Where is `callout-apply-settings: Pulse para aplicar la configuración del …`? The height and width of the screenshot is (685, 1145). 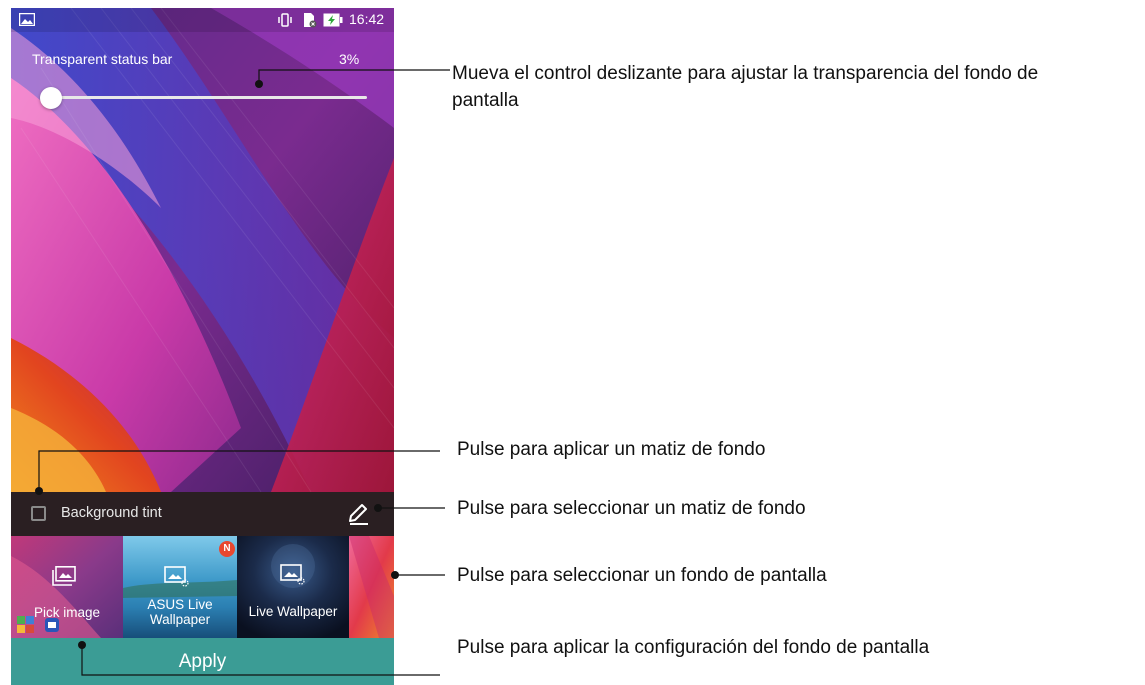
callout-apply-settings: Pulse para aplicar la configuración del … is located at coordinates (693, 647).